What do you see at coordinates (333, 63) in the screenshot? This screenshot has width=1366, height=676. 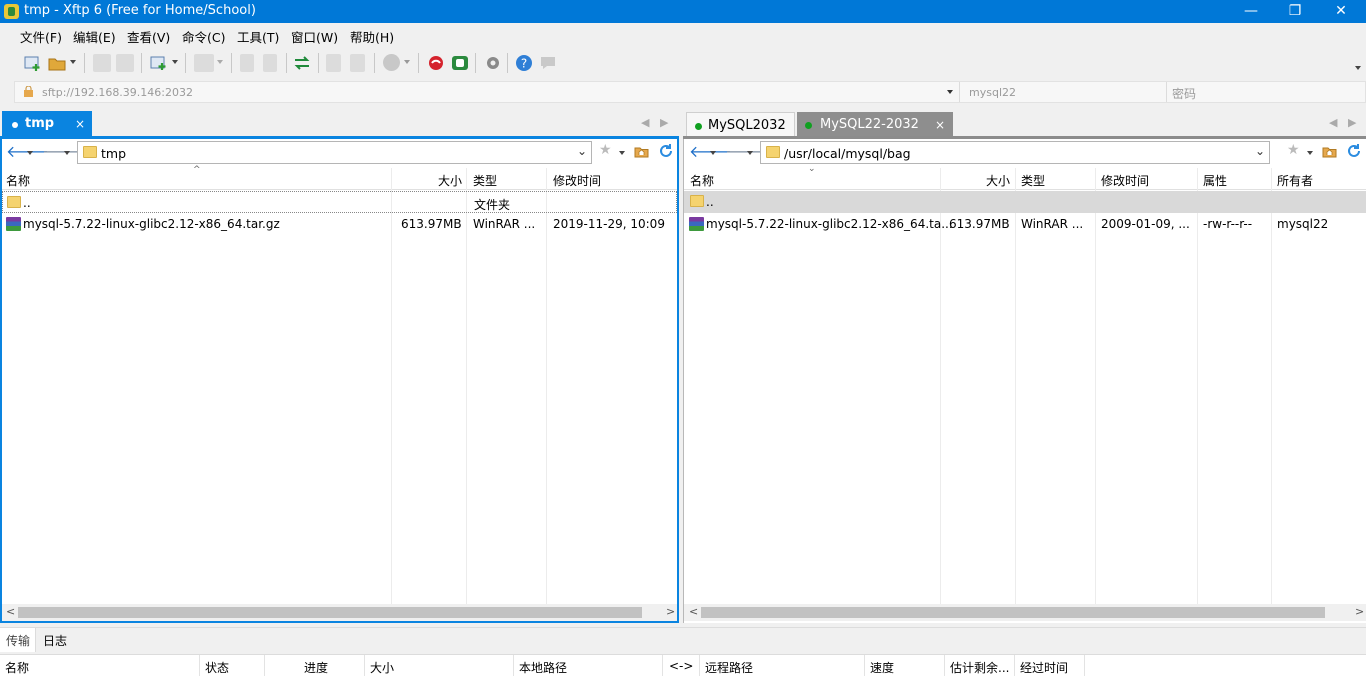 I see `upload-icon` at bounding box center [333, 63].